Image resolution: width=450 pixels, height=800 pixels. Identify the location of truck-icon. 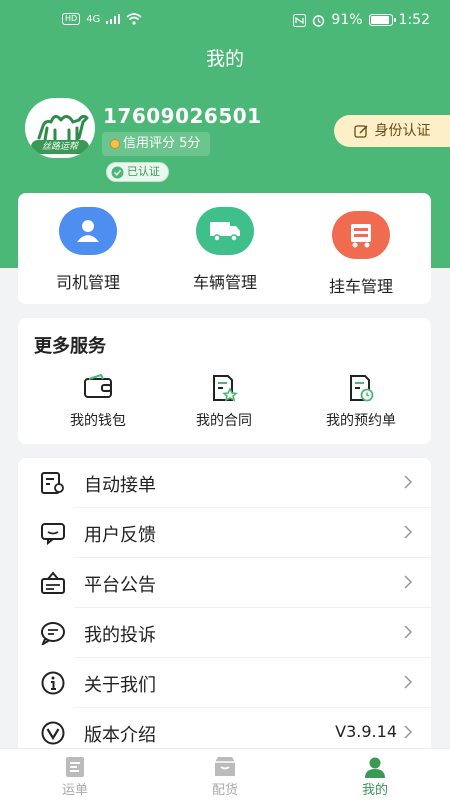
(225, 231).